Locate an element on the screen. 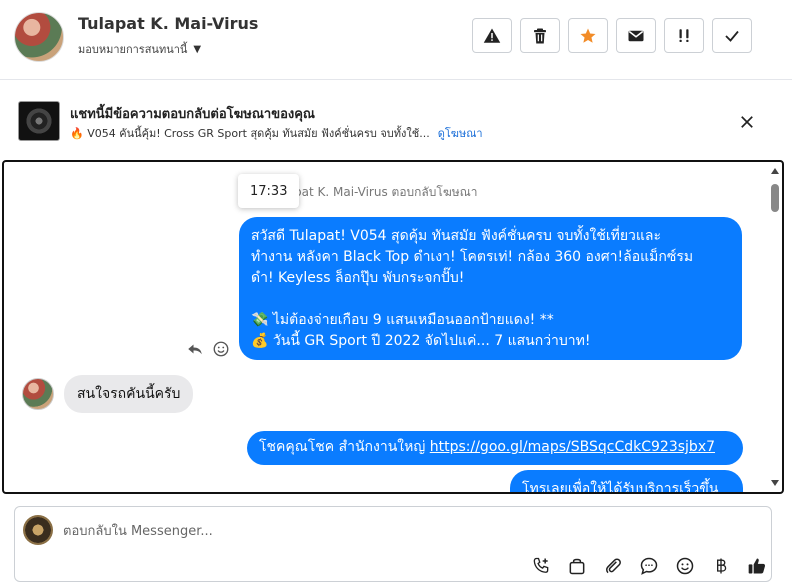 The image size is (792, 586). mark-done-button is located at coordinates (732, 35).